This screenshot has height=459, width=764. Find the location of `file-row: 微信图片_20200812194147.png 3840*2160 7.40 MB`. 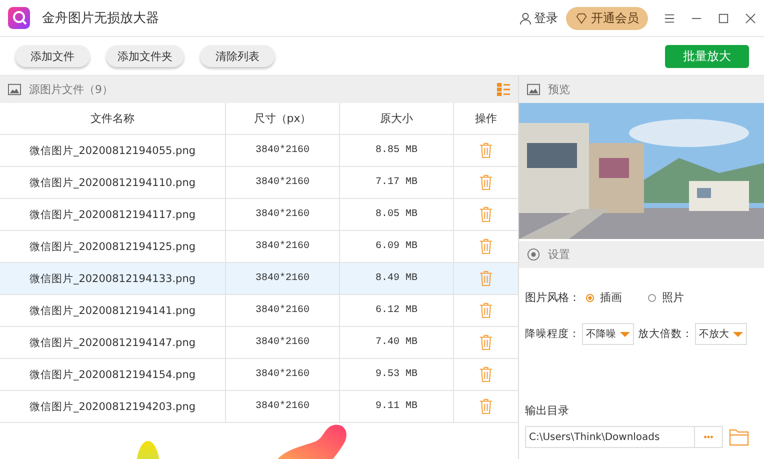

file-row: 微信图片_20200812194147.png 3840*2160 7.40 MB is located at coordinates (259, 343).